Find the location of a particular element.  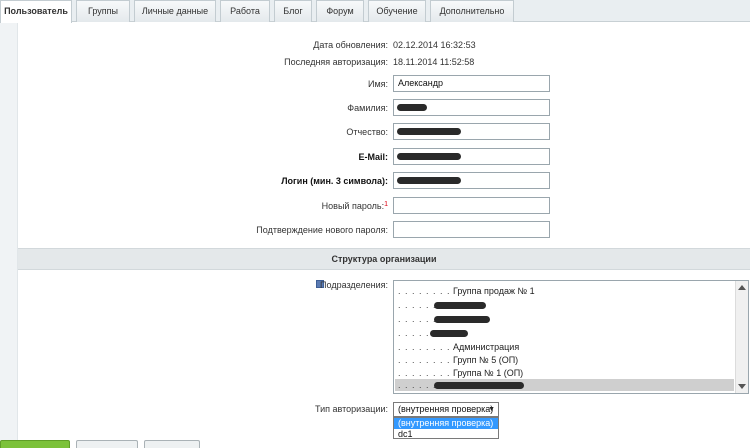

auth-option: dc1 is located at coordinates (446, 434).